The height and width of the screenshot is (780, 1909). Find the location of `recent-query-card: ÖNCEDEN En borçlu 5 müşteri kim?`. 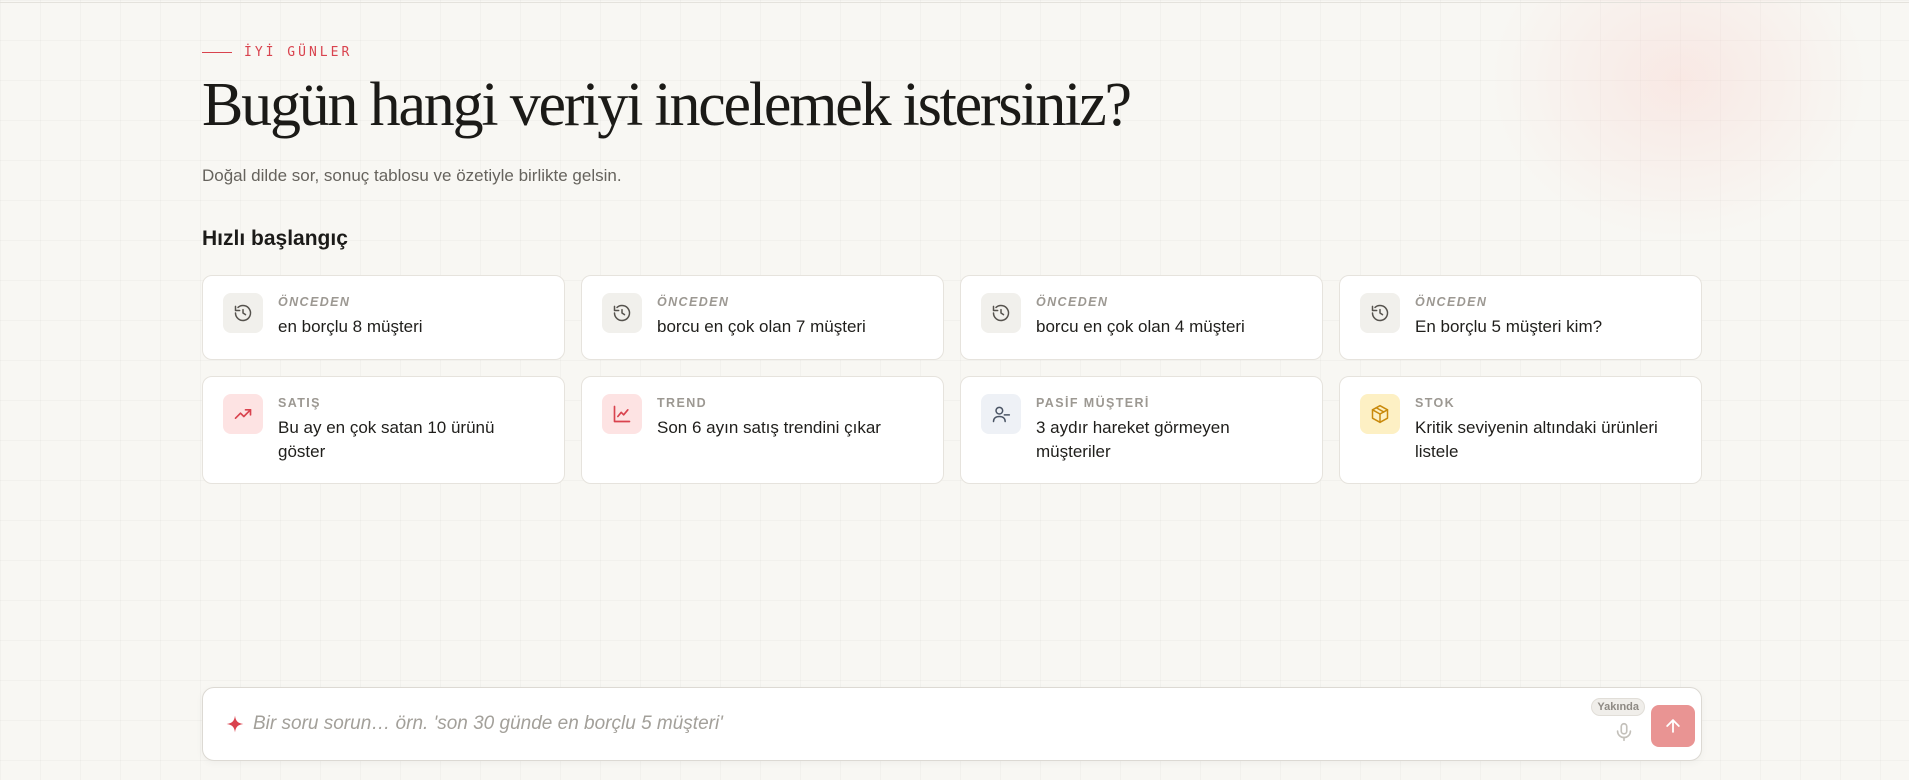

recent-query-card: ÖNCEDEN En borçlu 5 müşteri kim? is located at coordinates (1520, 317).